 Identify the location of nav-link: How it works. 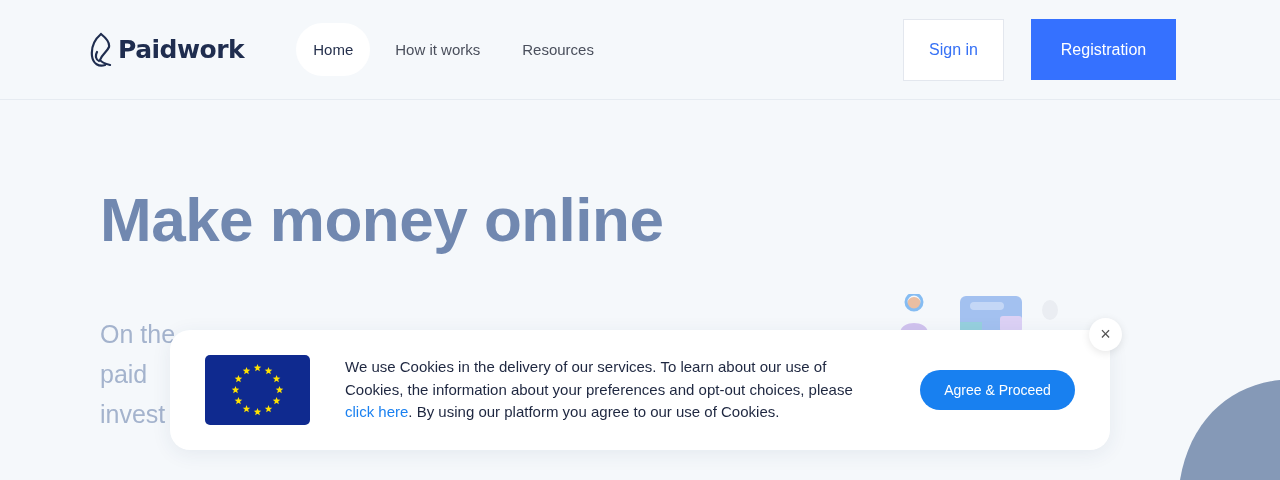
(438, 49).